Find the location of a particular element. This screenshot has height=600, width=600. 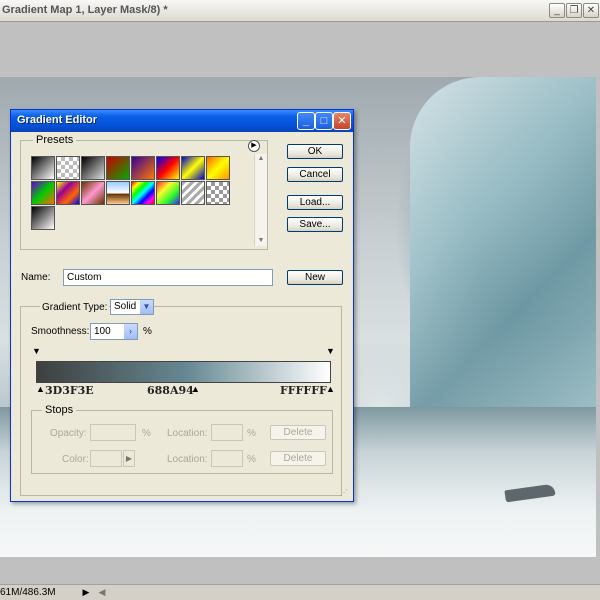

color-label: Color: is located at coordinates (75, 459).